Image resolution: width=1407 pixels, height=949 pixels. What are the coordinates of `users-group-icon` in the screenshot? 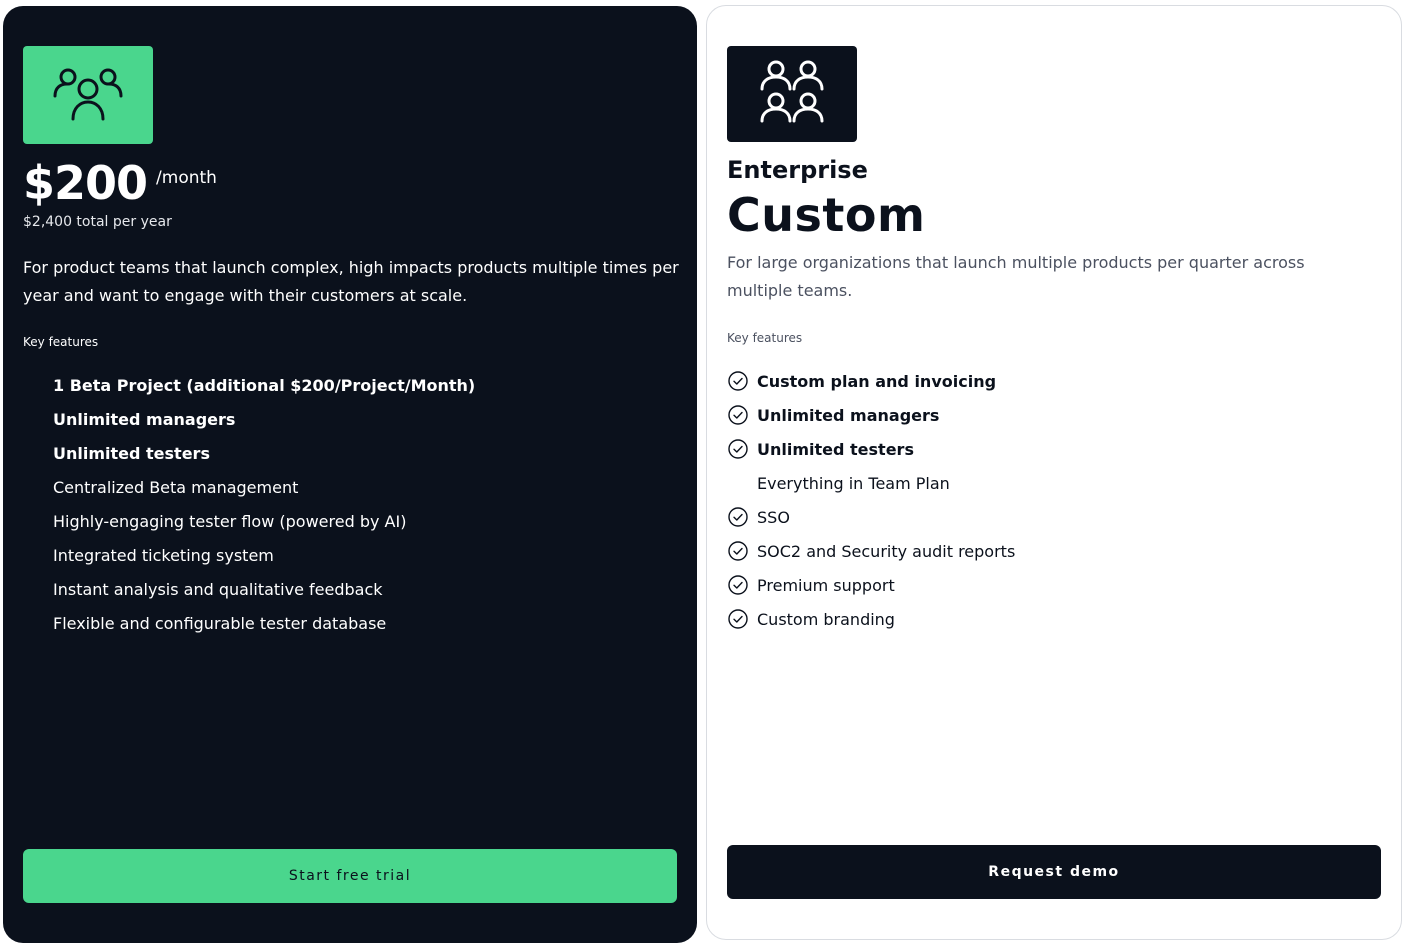 It's located at (88, 95).